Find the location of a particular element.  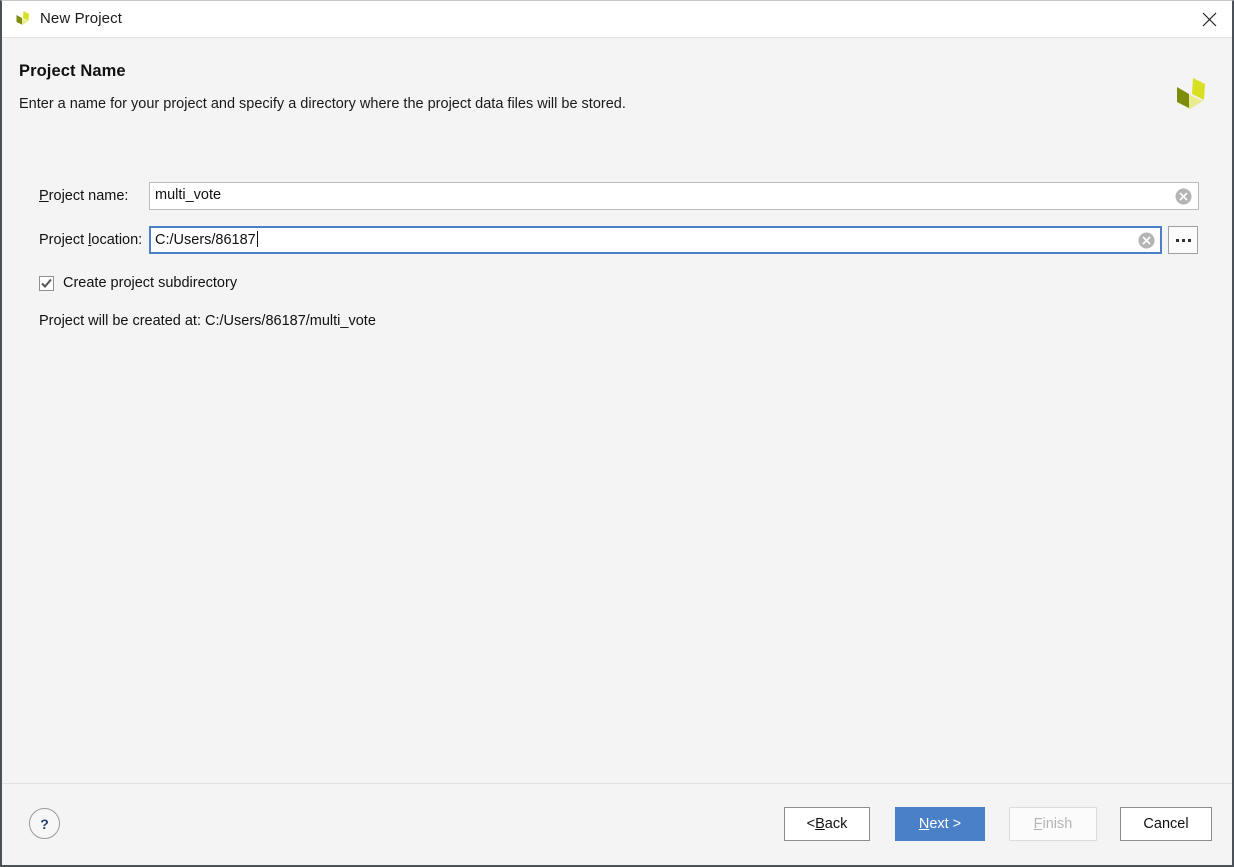

project-name-label: Project name: is located at coordinates (83, 196).